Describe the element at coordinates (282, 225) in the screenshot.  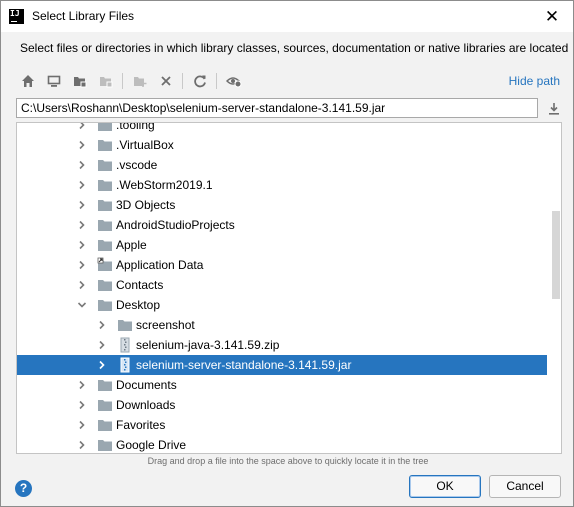
I see `tree-row: AndroidStudioProjects` at that location.